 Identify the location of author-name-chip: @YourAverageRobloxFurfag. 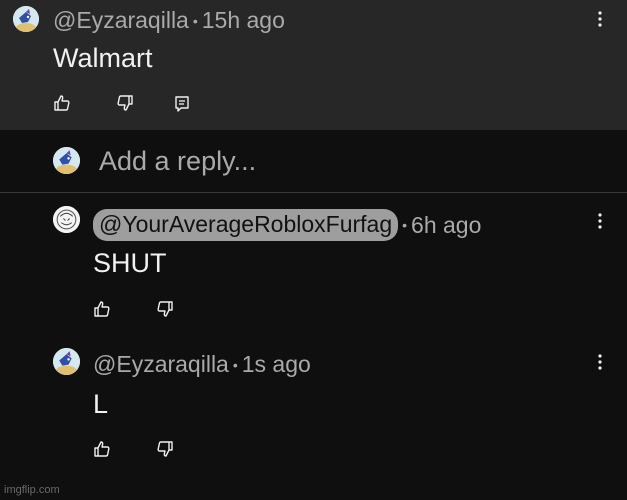
(246, 225).